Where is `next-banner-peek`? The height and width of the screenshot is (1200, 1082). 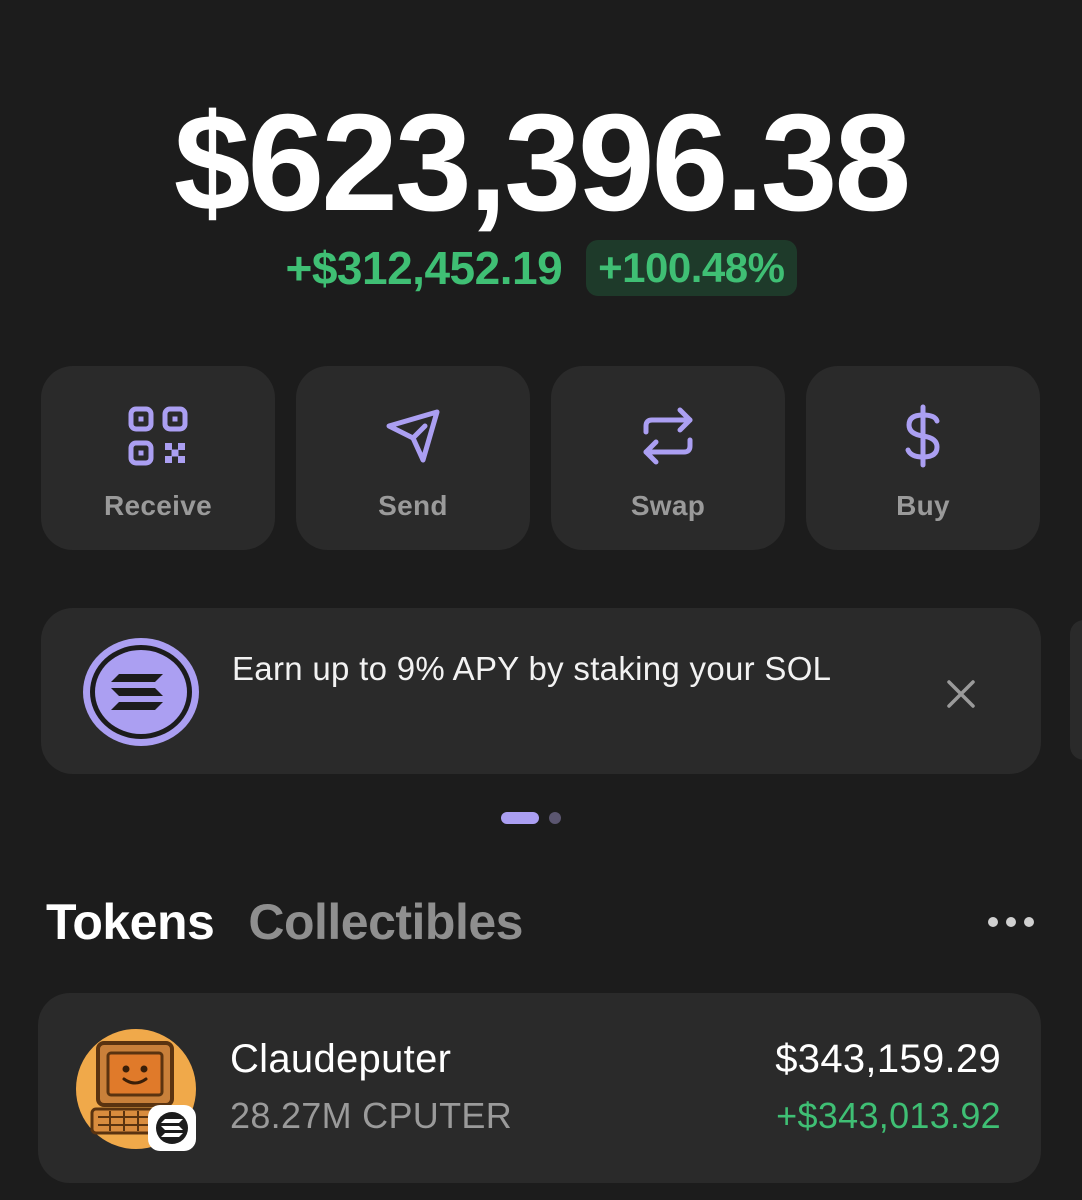 next-banner-peek is located at coordinates (1076, 690).